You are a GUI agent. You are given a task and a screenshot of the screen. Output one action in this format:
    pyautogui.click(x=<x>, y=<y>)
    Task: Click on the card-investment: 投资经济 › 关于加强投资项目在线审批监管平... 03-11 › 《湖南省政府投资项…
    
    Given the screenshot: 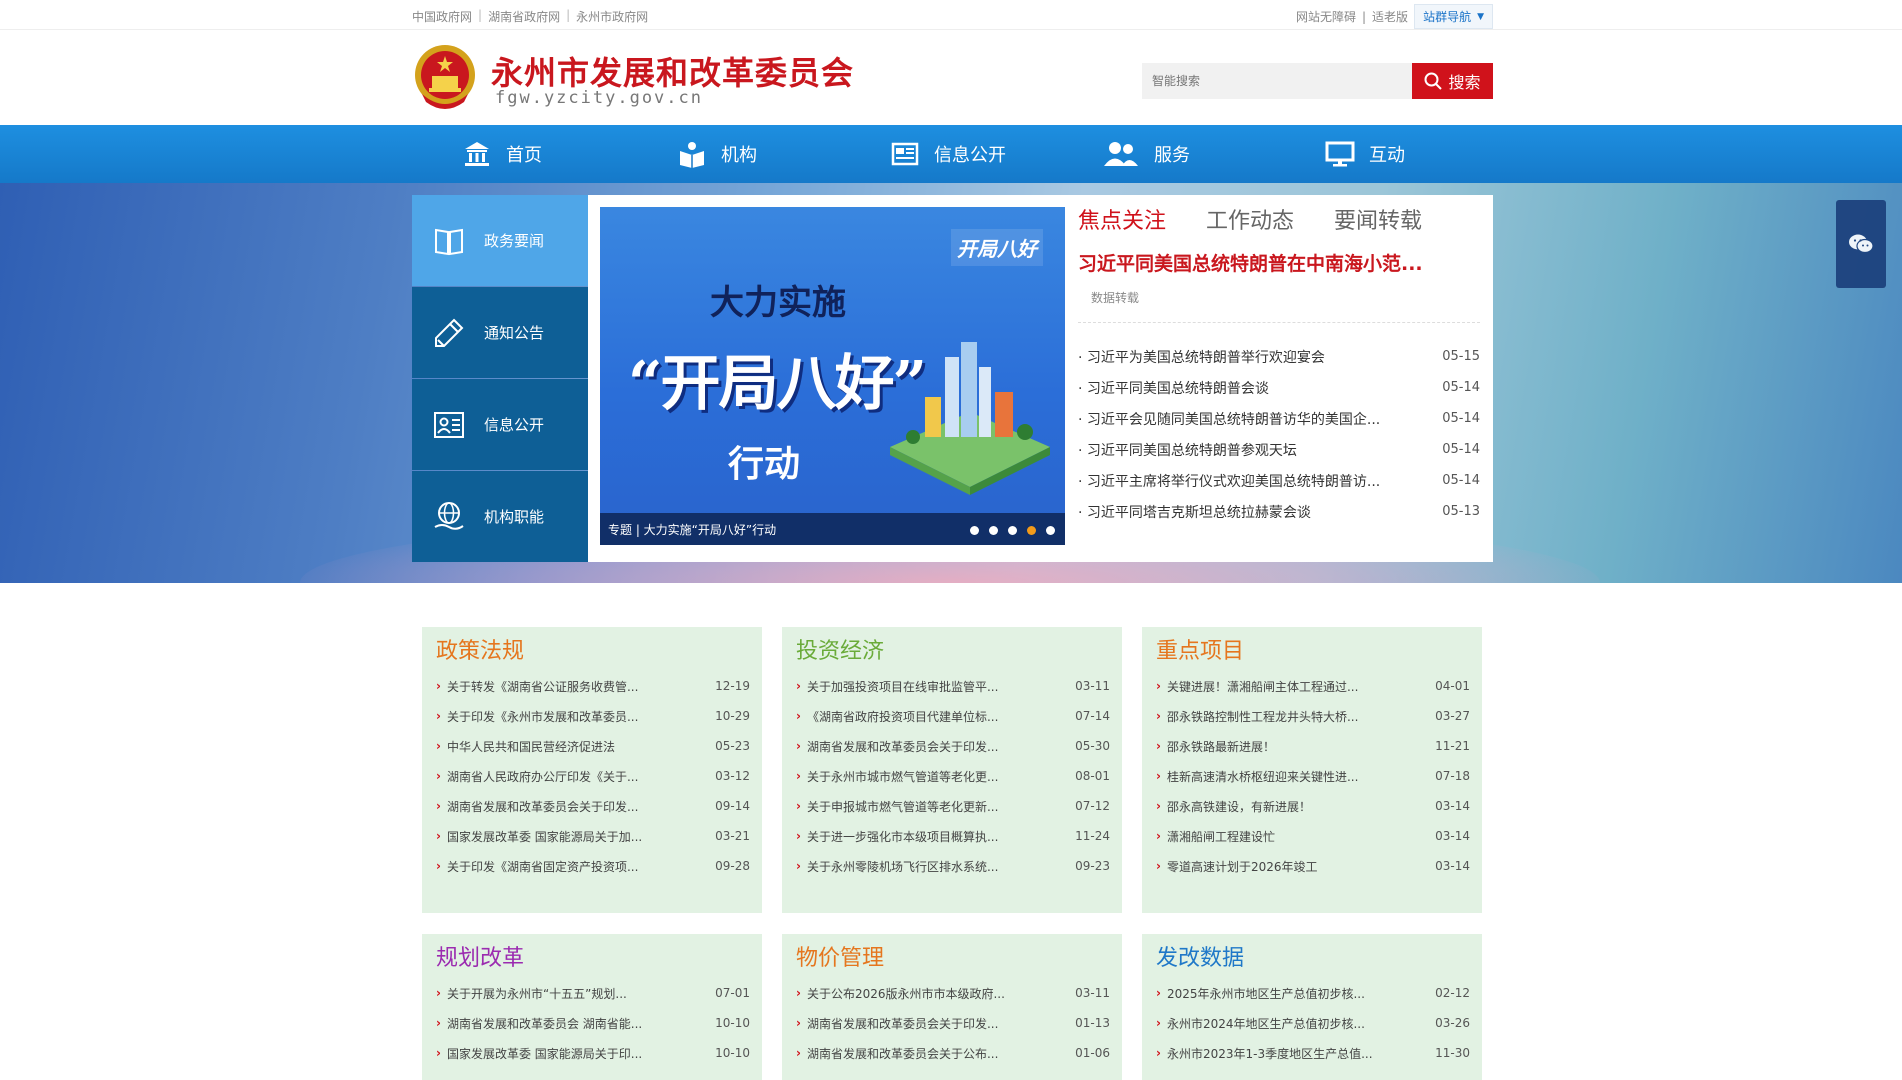 What is the action you would take?
    pyautogui.click(x=952, y=770)
    